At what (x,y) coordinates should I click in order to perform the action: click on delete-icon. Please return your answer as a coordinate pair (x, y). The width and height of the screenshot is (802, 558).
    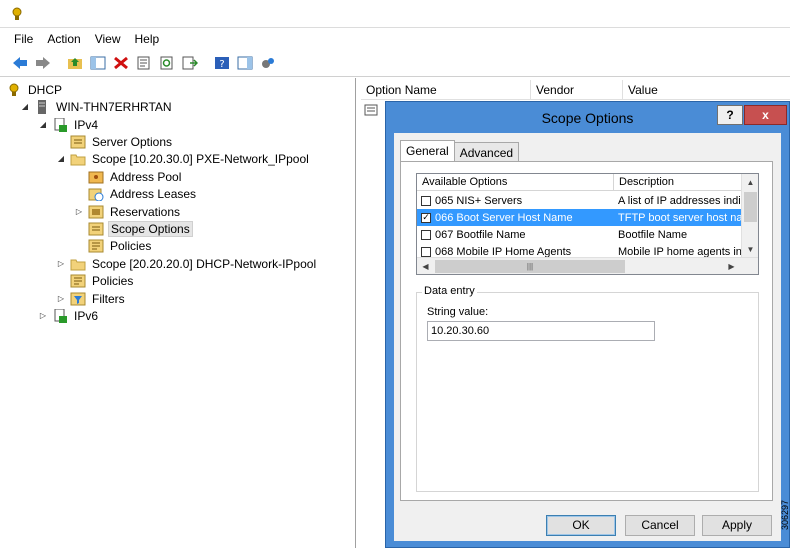
    Looking at the image, I should click on (121, 63).